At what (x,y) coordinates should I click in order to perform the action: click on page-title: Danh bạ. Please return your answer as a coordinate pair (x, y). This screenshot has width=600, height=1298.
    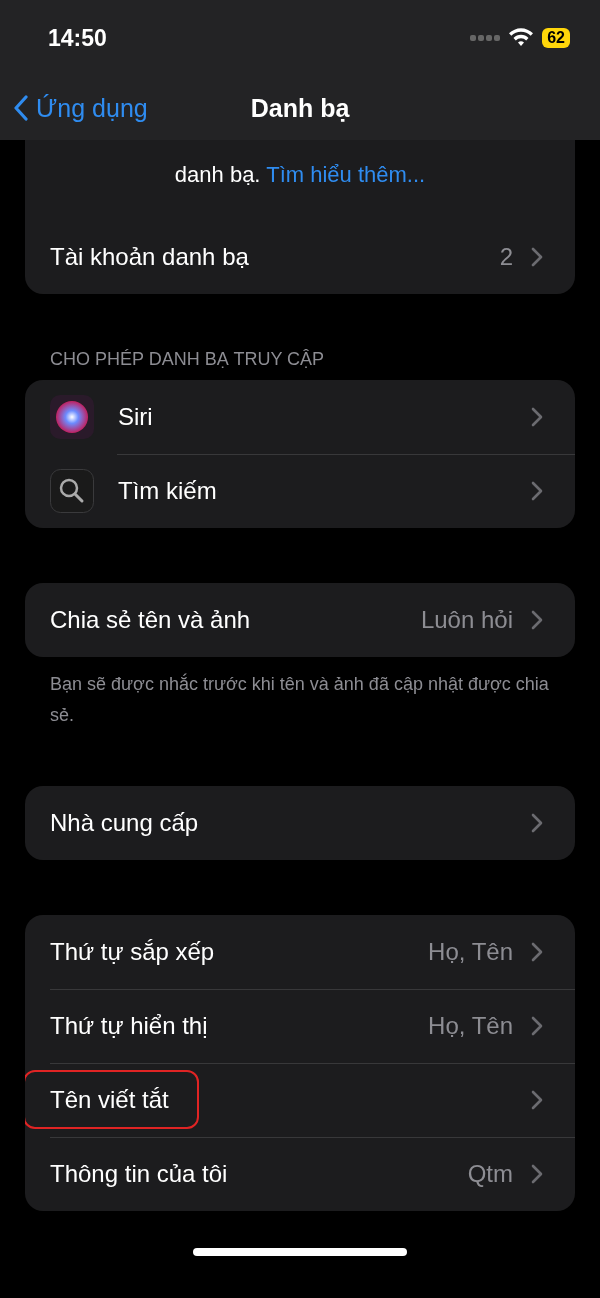
    Looking at the image, I should click on (300, 108).